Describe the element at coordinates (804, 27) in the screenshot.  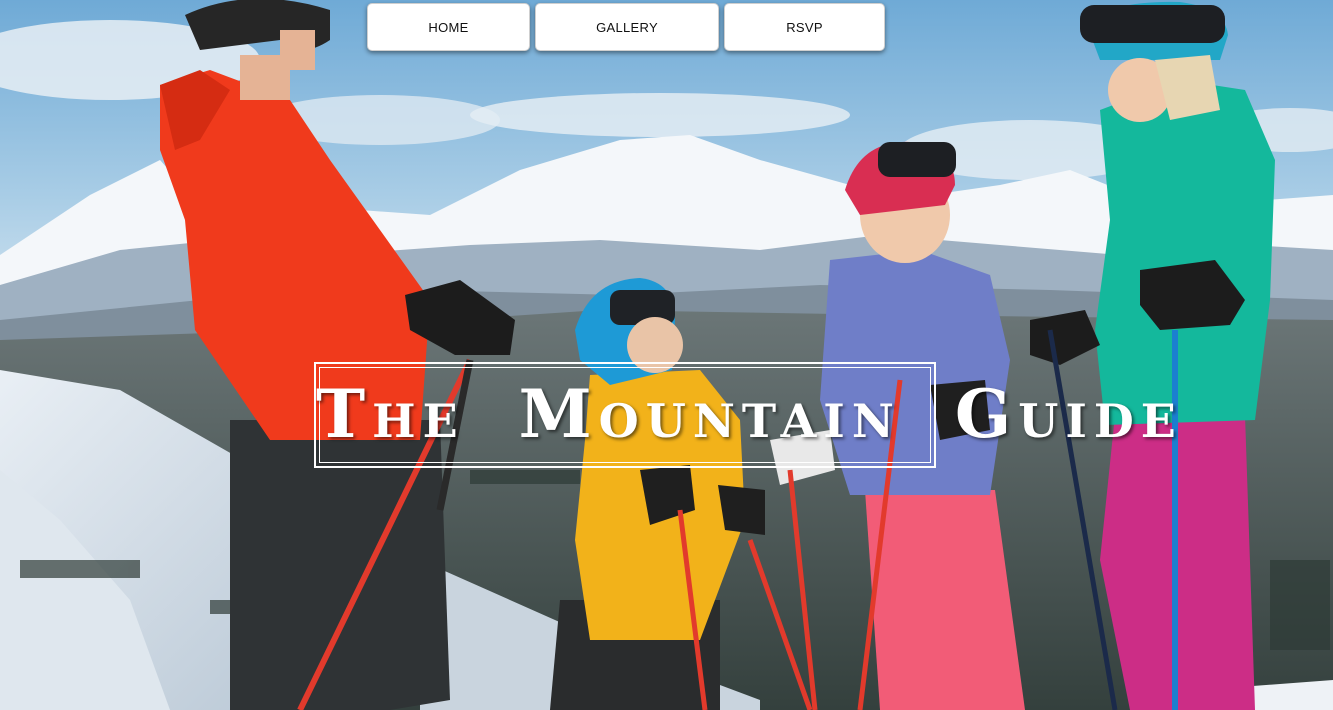
I see `nav-rsvp-button: RSVP` at that location.